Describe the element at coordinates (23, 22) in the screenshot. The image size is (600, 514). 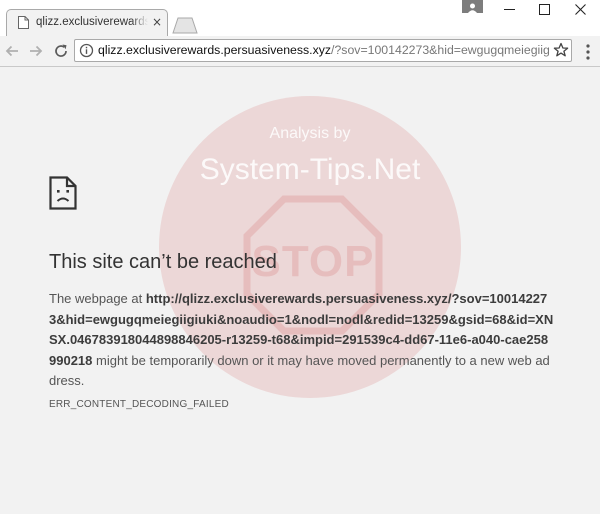
I see `document-icon` at that location.